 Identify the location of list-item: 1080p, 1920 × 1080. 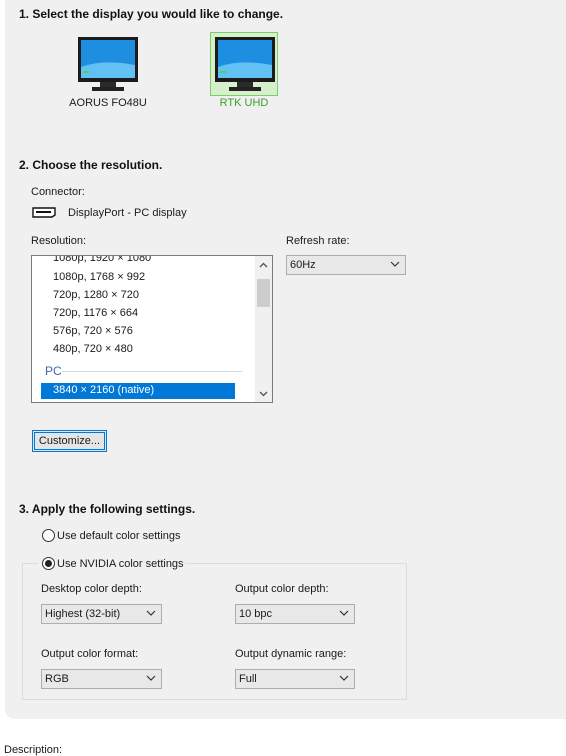
(102, 260).